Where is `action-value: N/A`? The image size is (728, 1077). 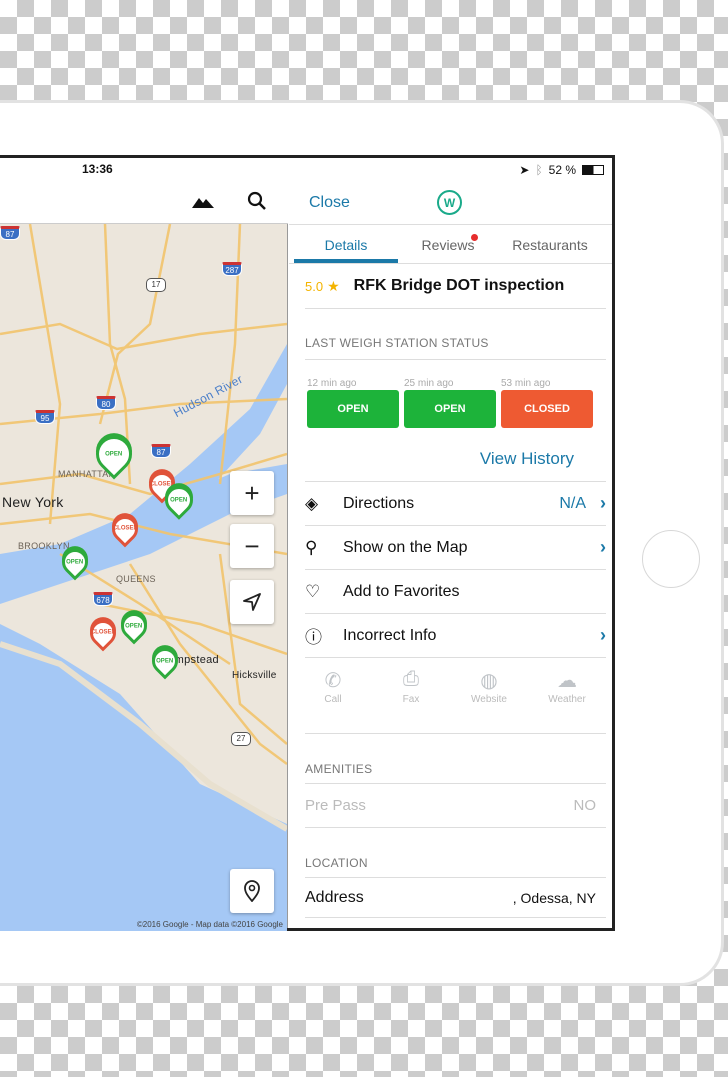
action-value: N/A is located at coordinates (572, 503).